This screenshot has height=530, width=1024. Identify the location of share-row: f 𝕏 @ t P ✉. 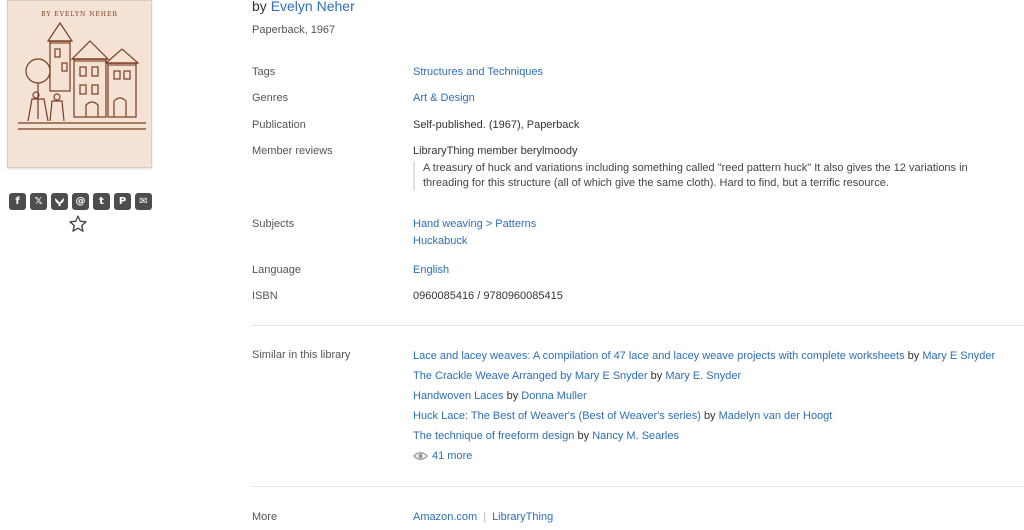
(80, 201).